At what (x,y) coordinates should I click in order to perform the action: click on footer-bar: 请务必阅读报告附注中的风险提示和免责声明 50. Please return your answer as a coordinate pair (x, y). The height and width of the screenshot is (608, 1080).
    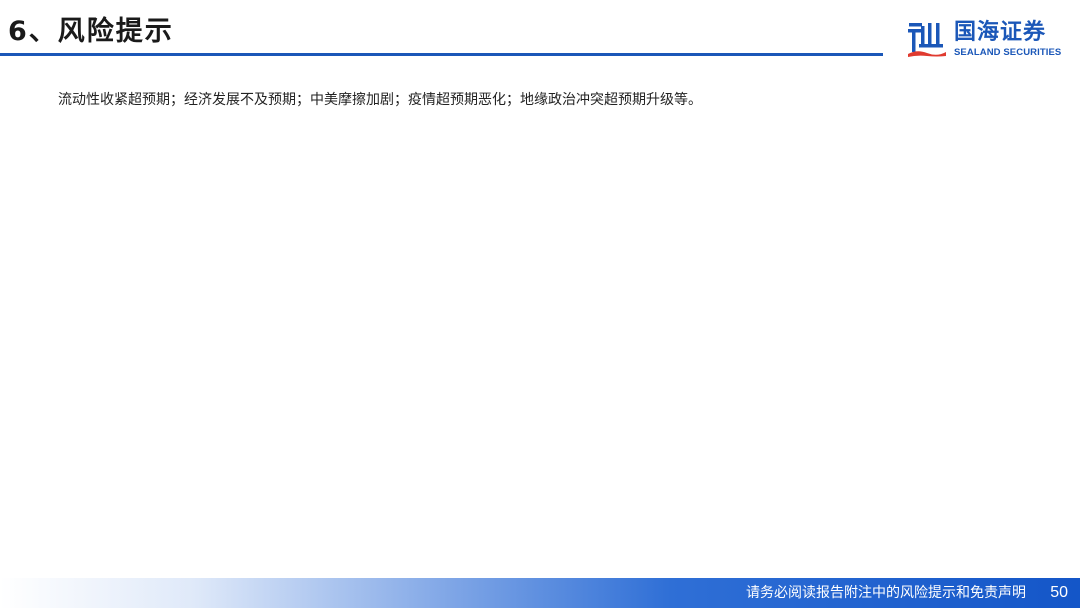
    Looking at the image, I should click on (540, 593).